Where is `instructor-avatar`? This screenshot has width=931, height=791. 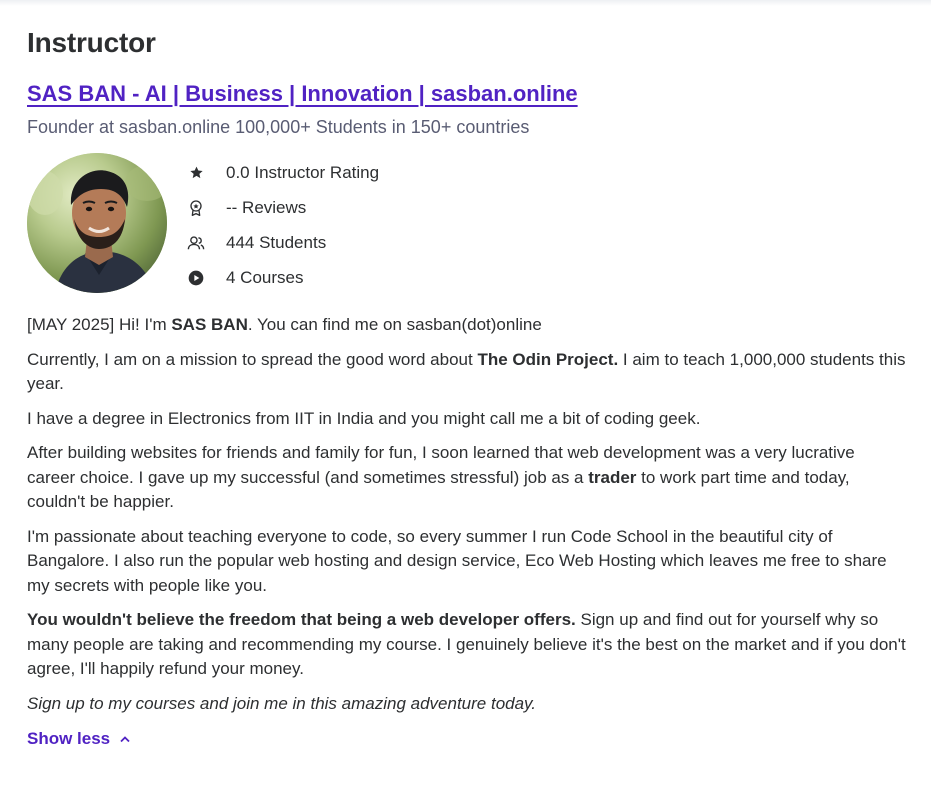
instructor-avatar is located at coordinates (97, 223).